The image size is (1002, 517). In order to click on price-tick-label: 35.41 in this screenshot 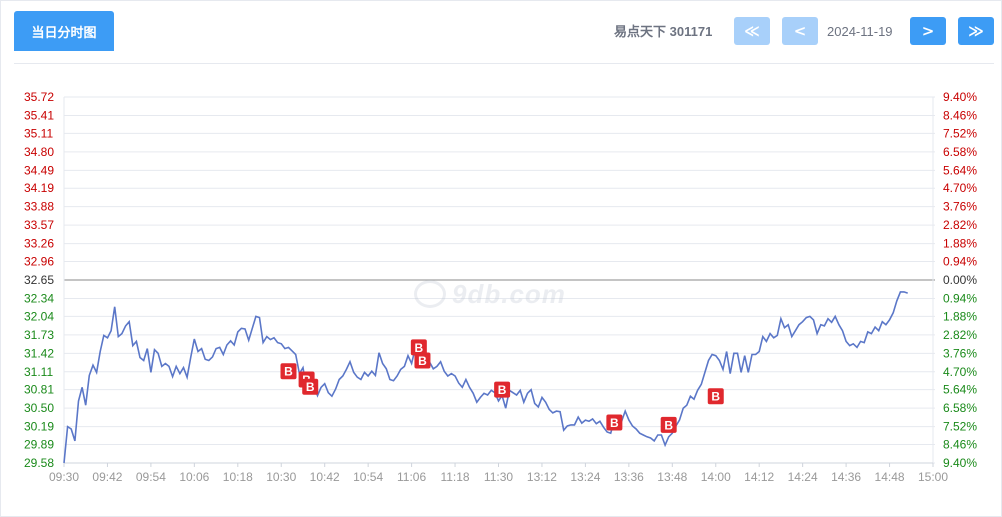, I will do `click(39, 115)`.